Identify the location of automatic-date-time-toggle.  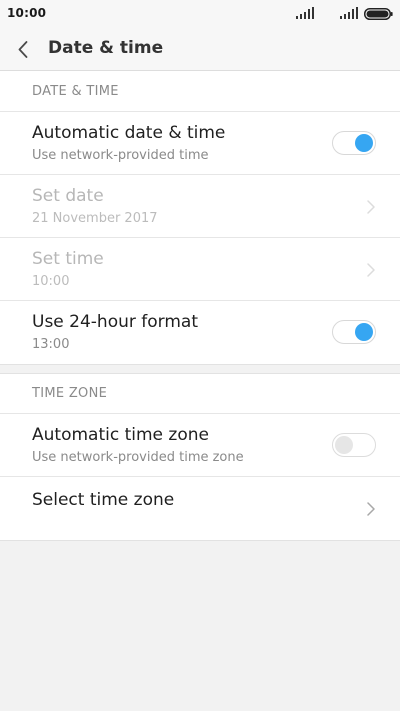
(354, 143).